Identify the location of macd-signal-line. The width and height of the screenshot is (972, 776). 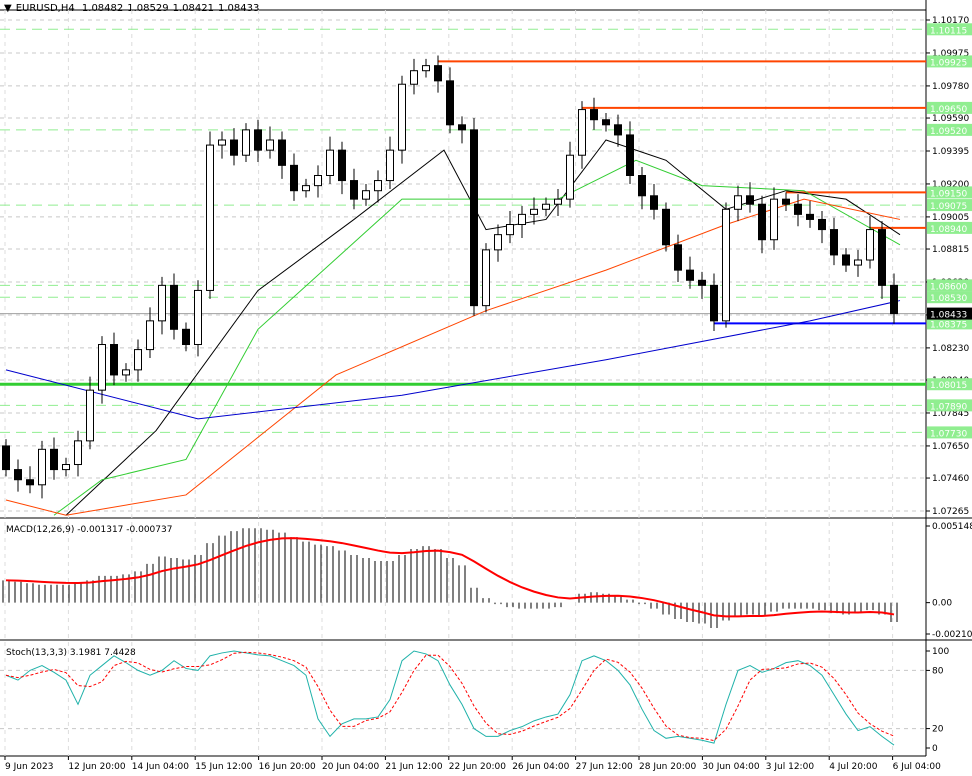
(450, 577).